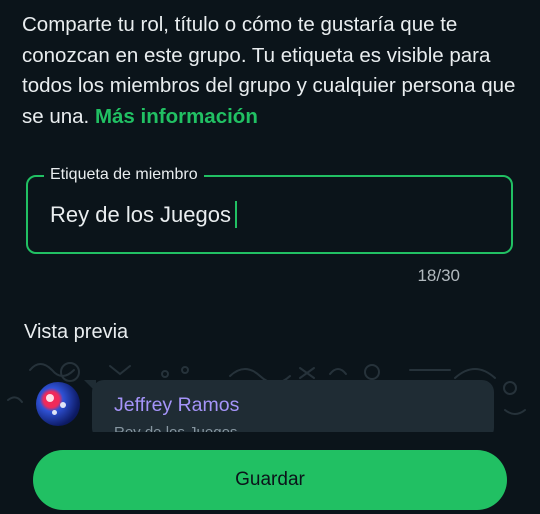 The width and height of the screenshot is (540, 514). What do you see at coordinates (270, 480) in the screenshot?
I see `save-button: Guardar` at bounding box center [270, 480].